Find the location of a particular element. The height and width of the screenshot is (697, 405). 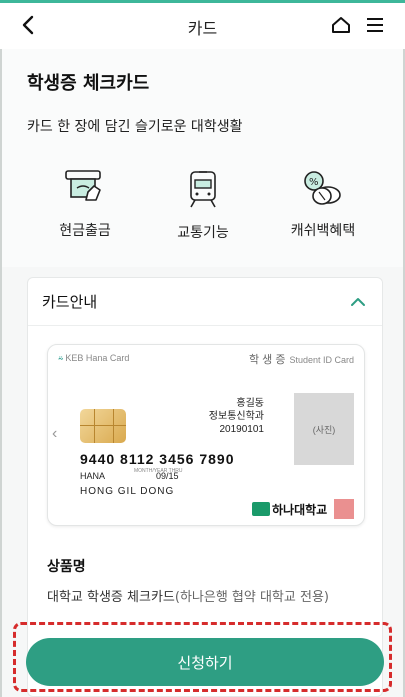

carousel-prev-icon: ‹ is located at coordinates (54, 434).